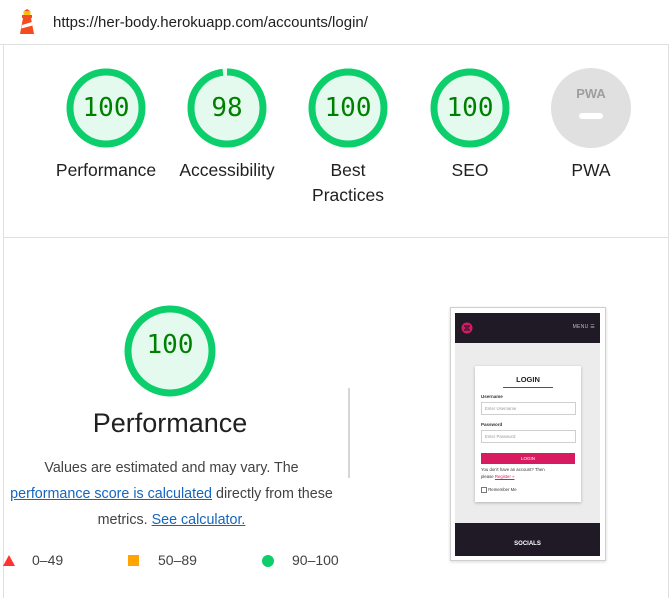  Describe the element at coordinates (470, 108) in the screenshot. I see `seo-score: 100` at that location.